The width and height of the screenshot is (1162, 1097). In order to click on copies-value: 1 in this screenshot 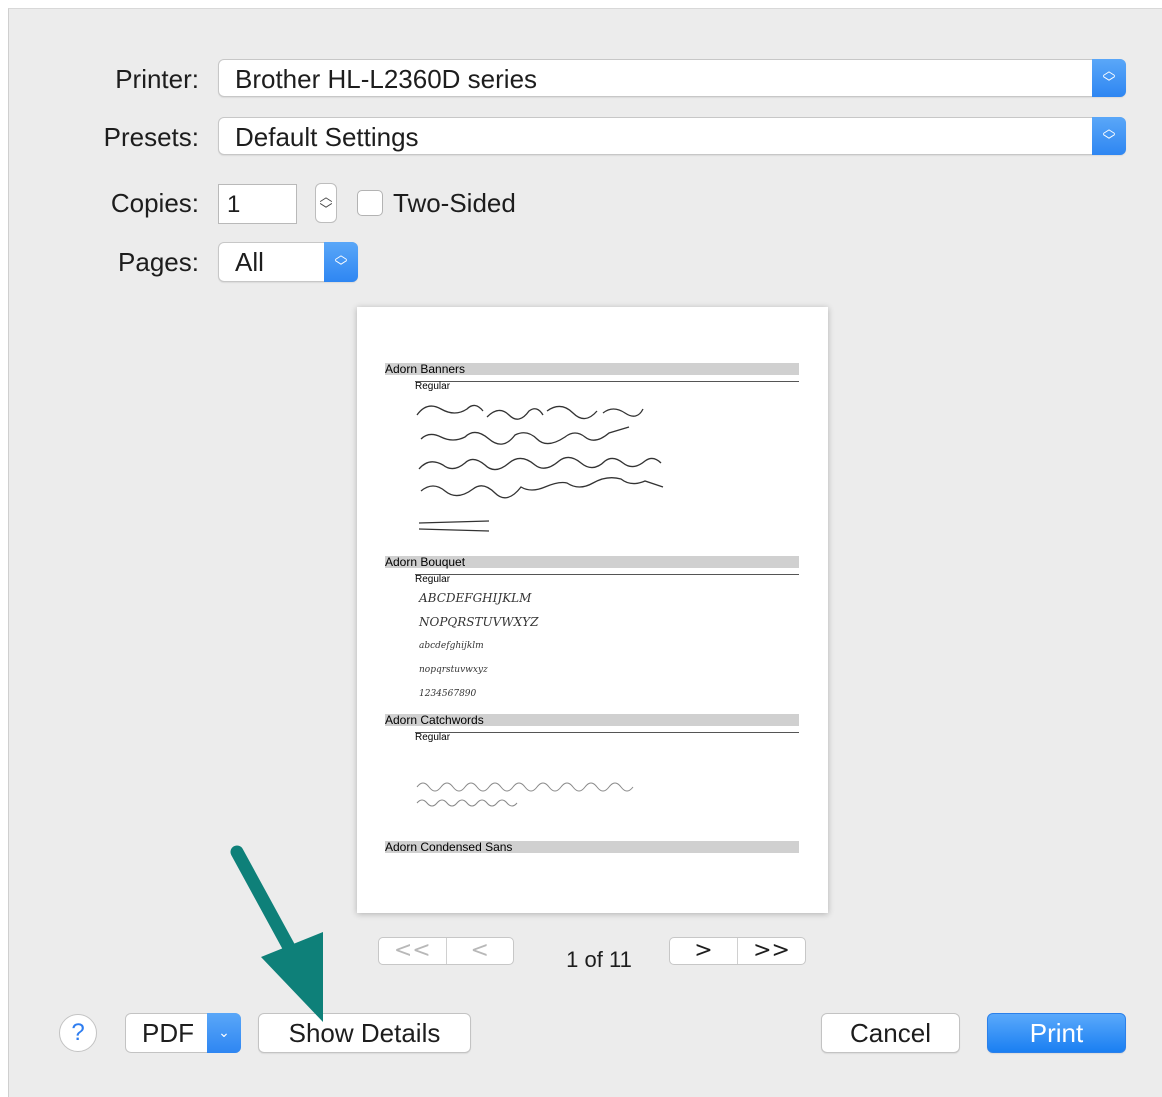, I will do `click(234, 204)`.